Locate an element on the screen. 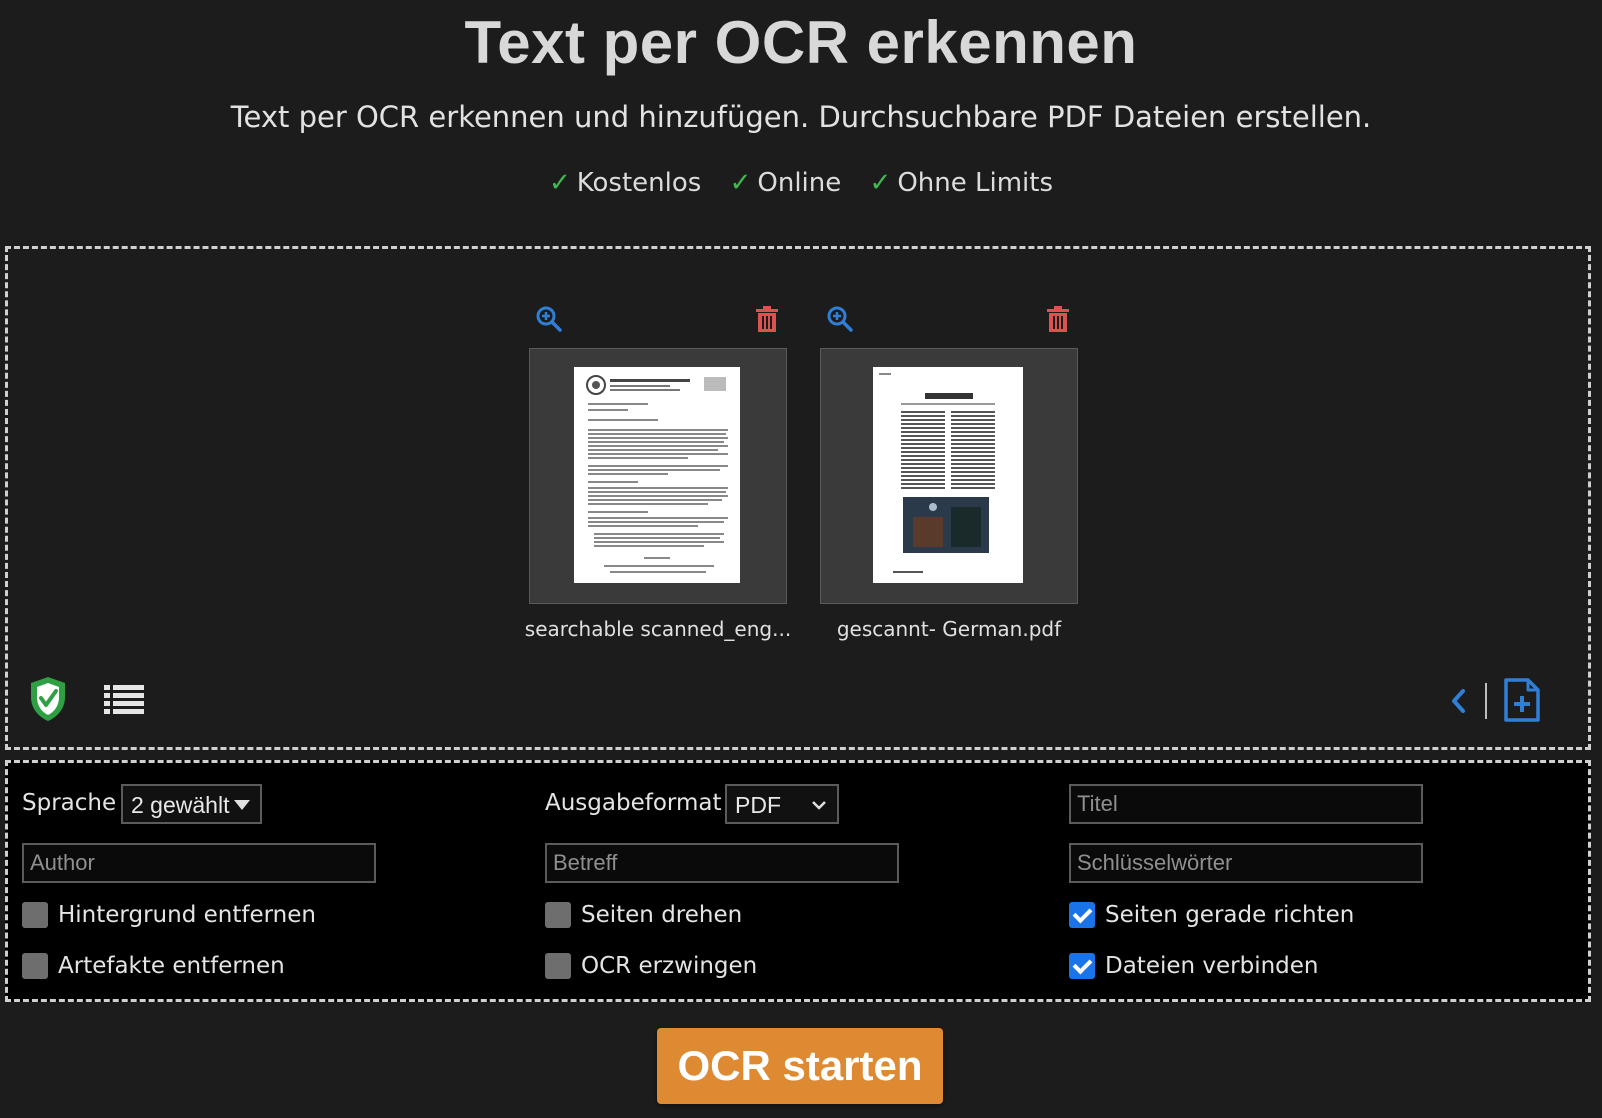 The height and width of the screenshot is (1118, 1602). checkbox-remove-artifacts: Artefakte entfernen is located at coordinates (153, 966).